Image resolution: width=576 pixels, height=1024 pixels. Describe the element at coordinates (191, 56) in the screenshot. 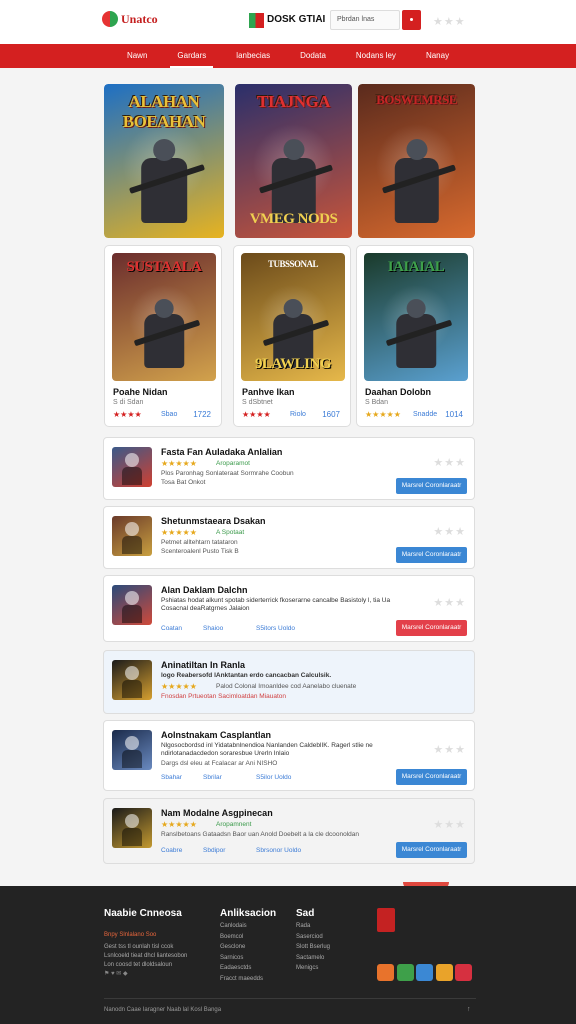

I see `nav-item-1: Gardars` at that location.